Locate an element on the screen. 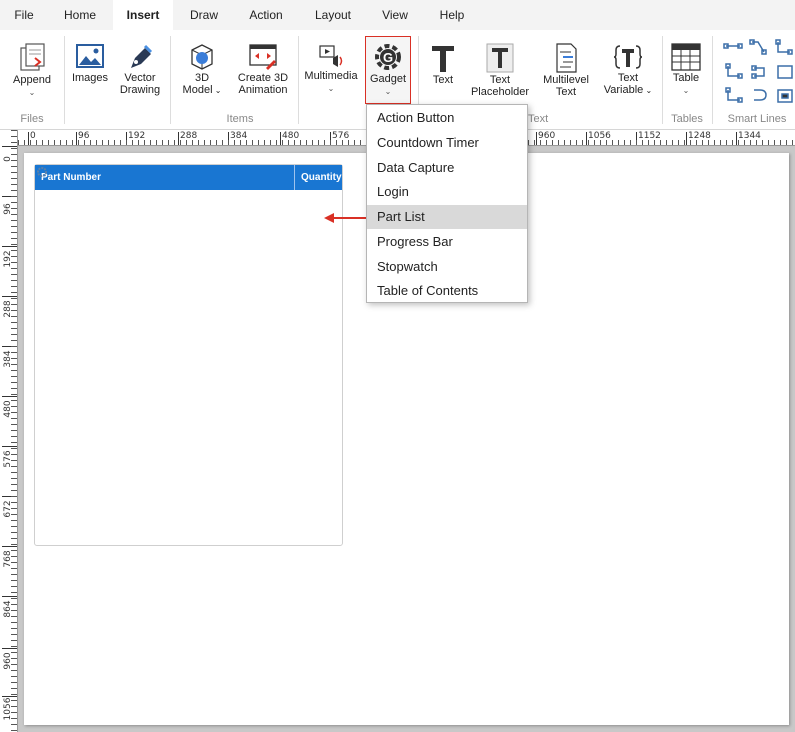 Image resolution: width=795 pixels, height=732 pixels. ruler-label: 576 is located at coordinates (8, 459).